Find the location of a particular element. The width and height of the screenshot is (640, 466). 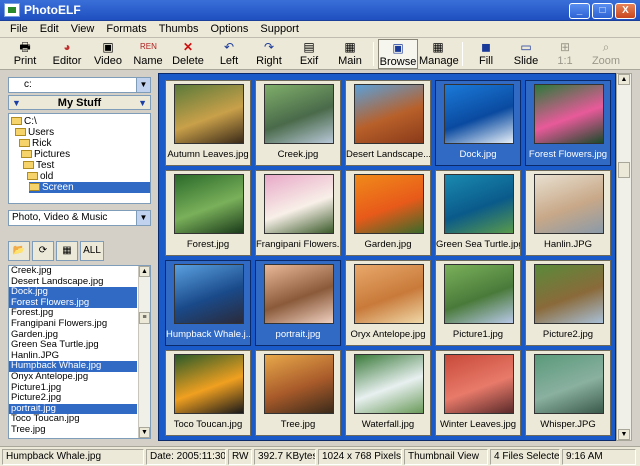

print-button: 🖶 Print is located at coordinates (25, 54).